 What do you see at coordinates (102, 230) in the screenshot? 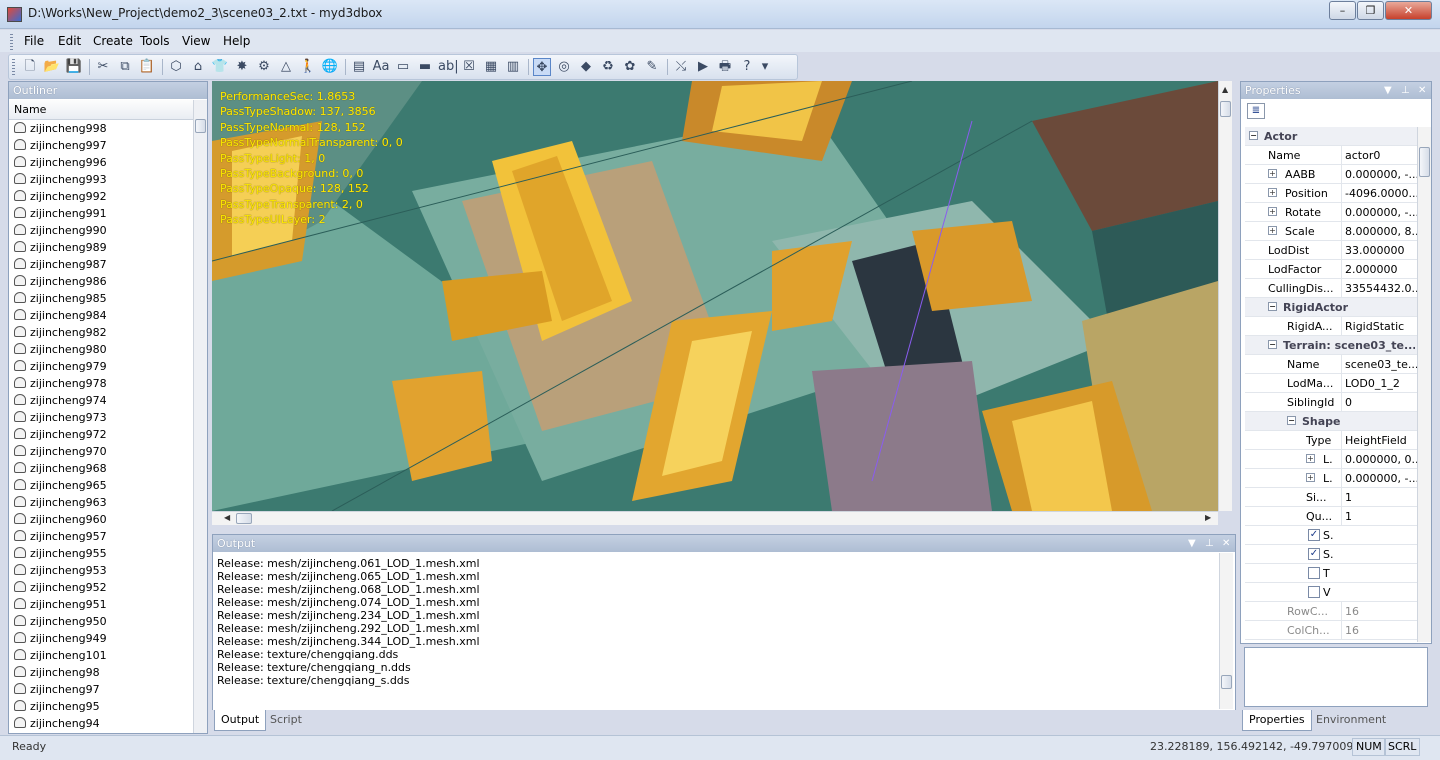
I see `list-item: zijincheng990` at bounding box center [102, 230].